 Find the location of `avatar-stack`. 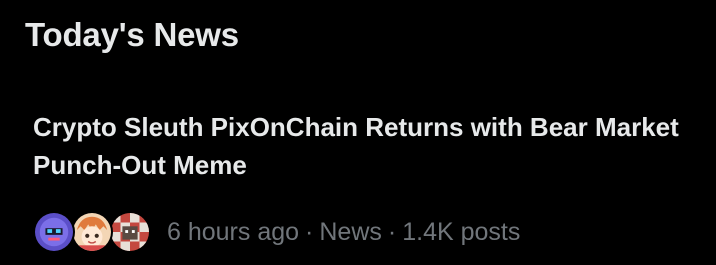

avatar-stack is located at coordinates (93, 232).